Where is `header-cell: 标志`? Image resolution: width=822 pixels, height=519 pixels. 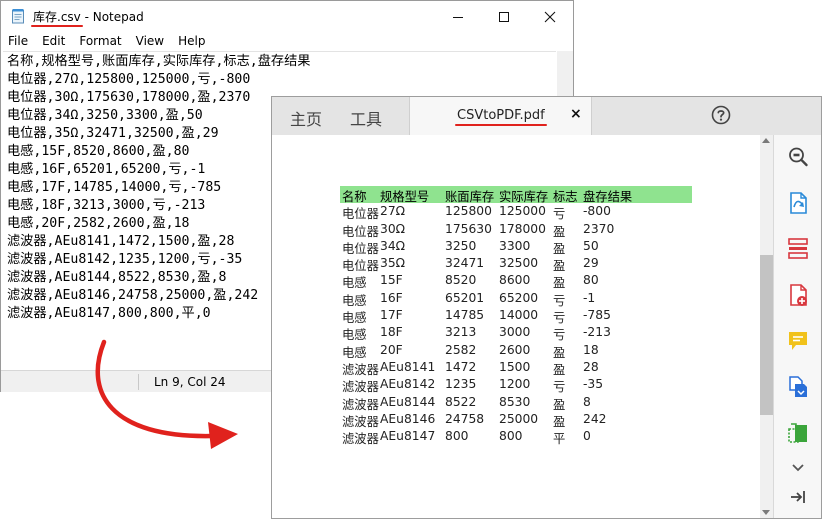
header-cell: 标志 is located at coordinates (565, 197).